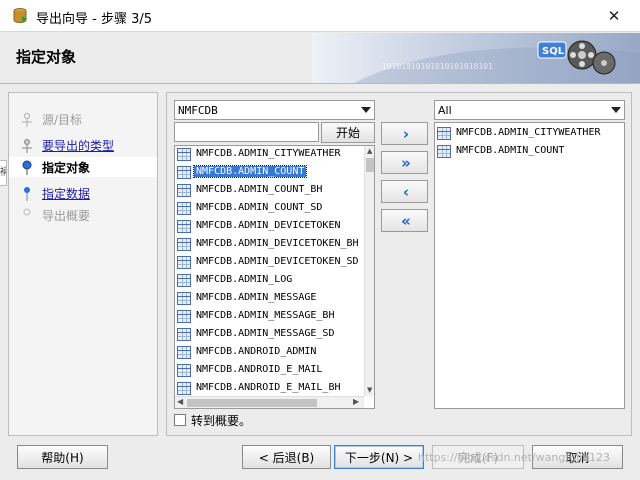 Image resolution: width=640 pixels, height=480 pixels. Describe the element at coordinates (437, 66) in the screenshot. I see `binary-text: 10101010101010101010101` at that location.